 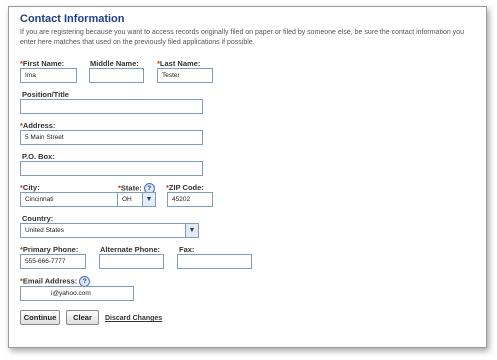 I want to click on country-select: United States ▼, so click(x=109, y=230).